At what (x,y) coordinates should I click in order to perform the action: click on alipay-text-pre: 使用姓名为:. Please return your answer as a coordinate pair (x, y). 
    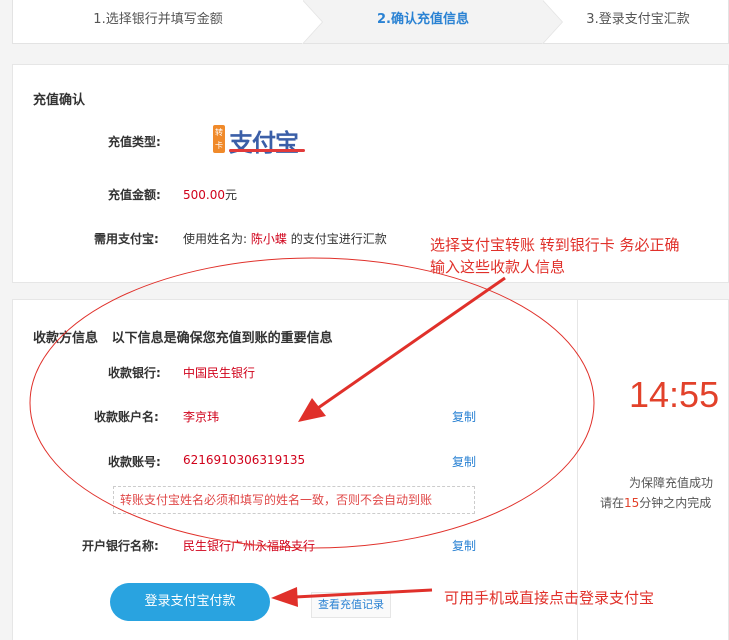
    Looking at the image, I should click on (215, 239).